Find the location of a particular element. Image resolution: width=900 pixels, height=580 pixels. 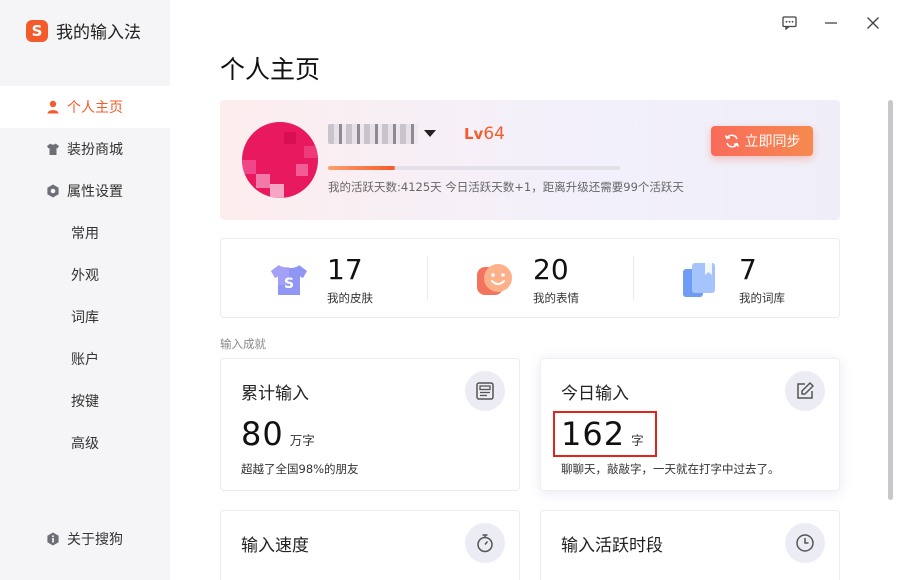

total-input-card: 累计输入 80 万字 超越了全国98%的朋友 is located at coordinates (370, 424).